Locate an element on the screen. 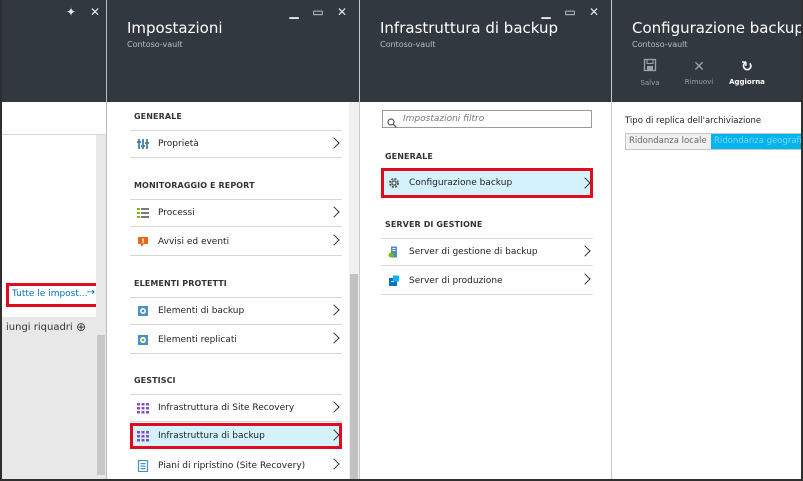  refresh-icon: ↻ is located at coordinates (747, 67).